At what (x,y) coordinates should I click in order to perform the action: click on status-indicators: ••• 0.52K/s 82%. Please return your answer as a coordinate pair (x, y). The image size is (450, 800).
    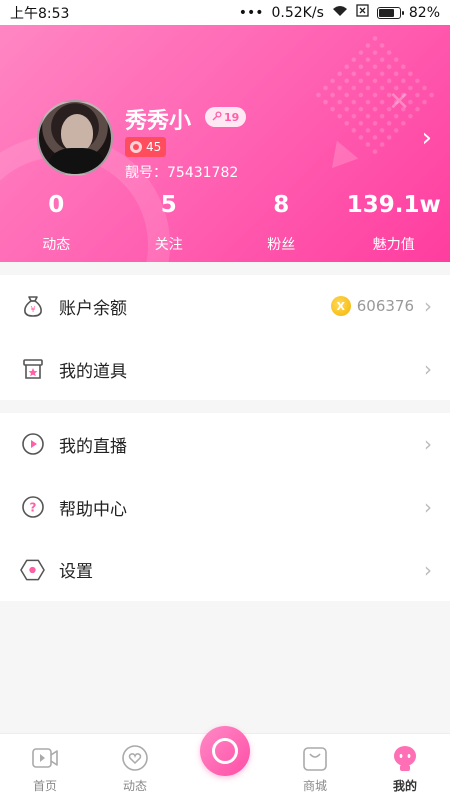
    Looking at the image, I should click on (339, 12).